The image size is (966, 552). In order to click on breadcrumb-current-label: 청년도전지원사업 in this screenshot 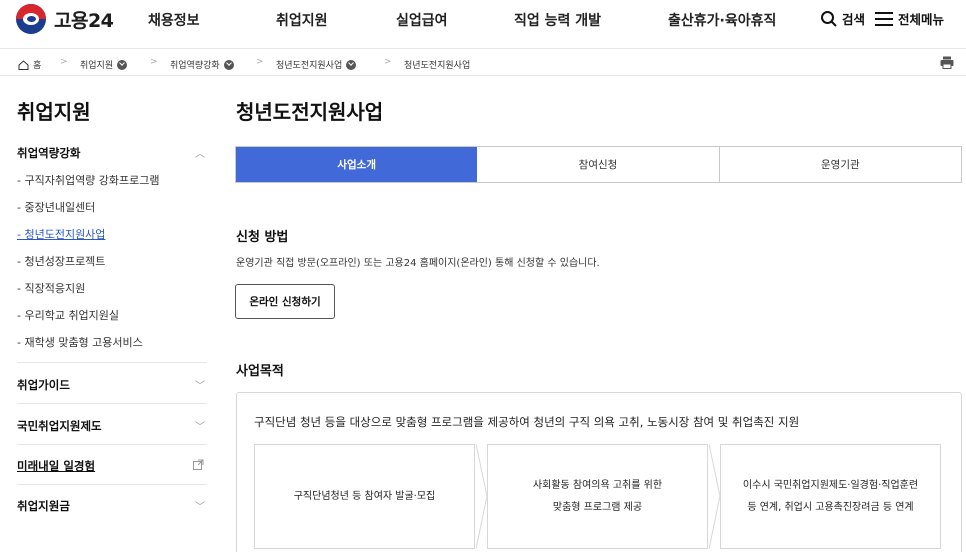, I will do `click(437, 66)`.